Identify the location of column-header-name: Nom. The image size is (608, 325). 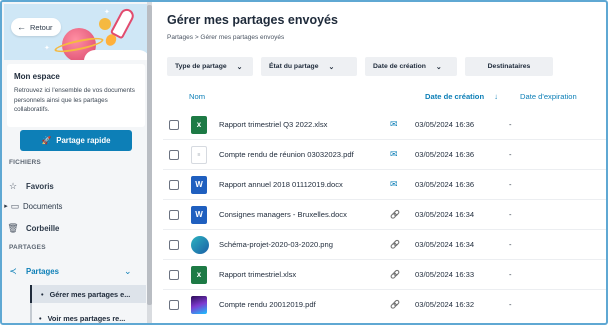
(197, 96).